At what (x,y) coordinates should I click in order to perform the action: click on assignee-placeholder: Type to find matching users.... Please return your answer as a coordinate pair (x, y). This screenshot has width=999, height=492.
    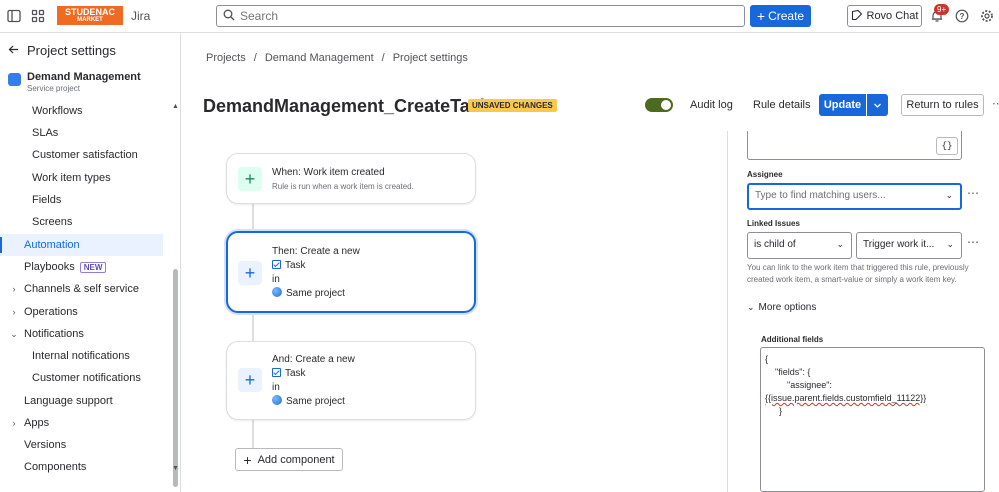
    Looking at the image, I should click on (820, 195).